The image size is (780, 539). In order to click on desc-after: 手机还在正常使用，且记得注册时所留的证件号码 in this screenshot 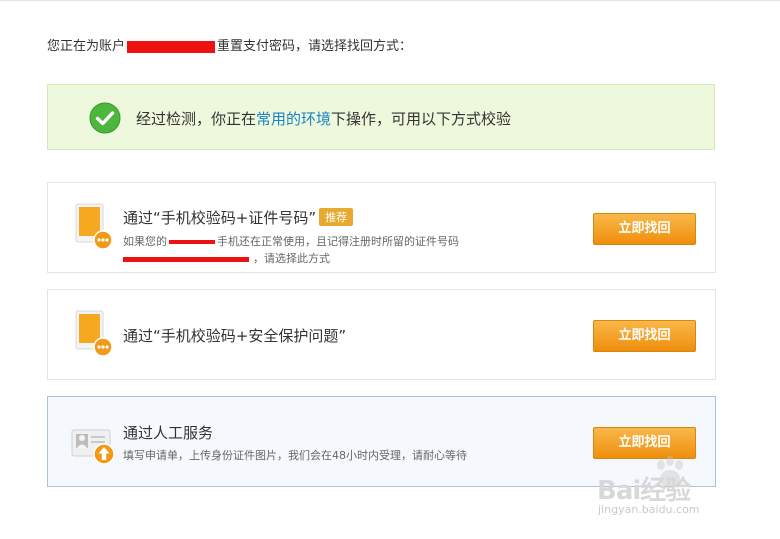, I will do `click(338, 241)`.